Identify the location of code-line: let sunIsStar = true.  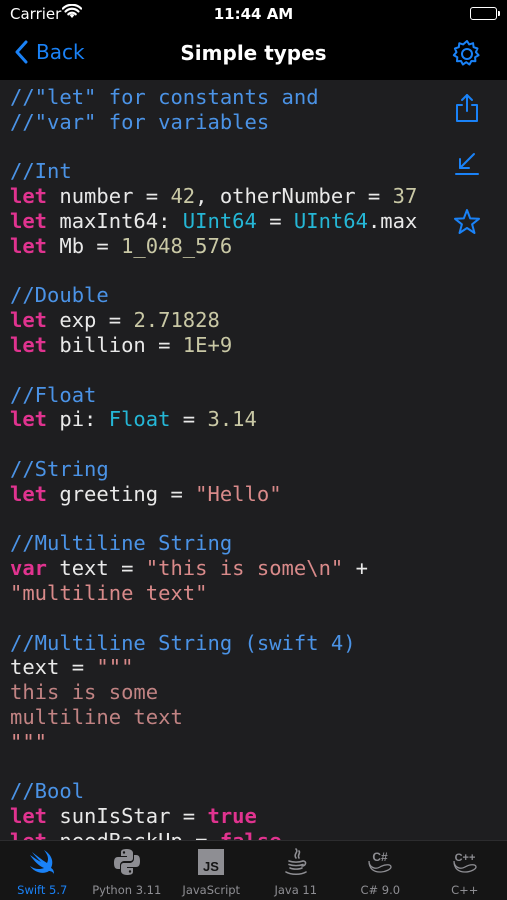
(213, 816).